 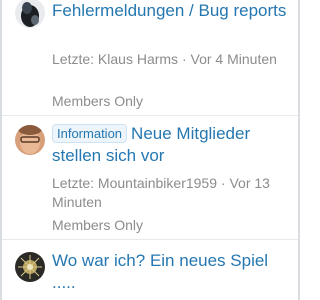 What do you see at coordinates (234, 59) in the screenshot?
I see `last-post-time-link: Vor 4 Minuten` at bounding box center [234, 59].